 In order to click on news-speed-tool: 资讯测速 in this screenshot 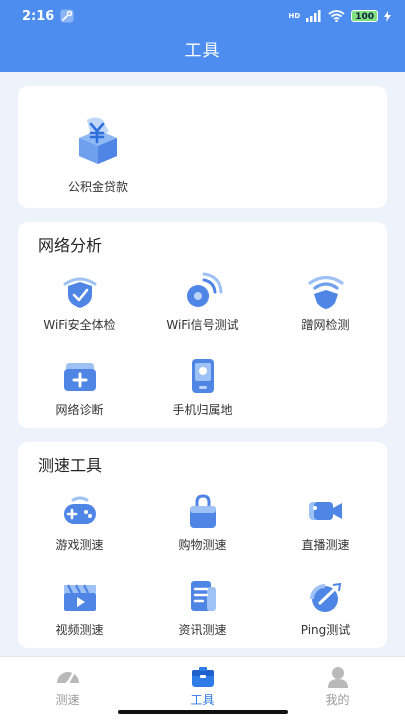, I will do `click(202, 606)`.